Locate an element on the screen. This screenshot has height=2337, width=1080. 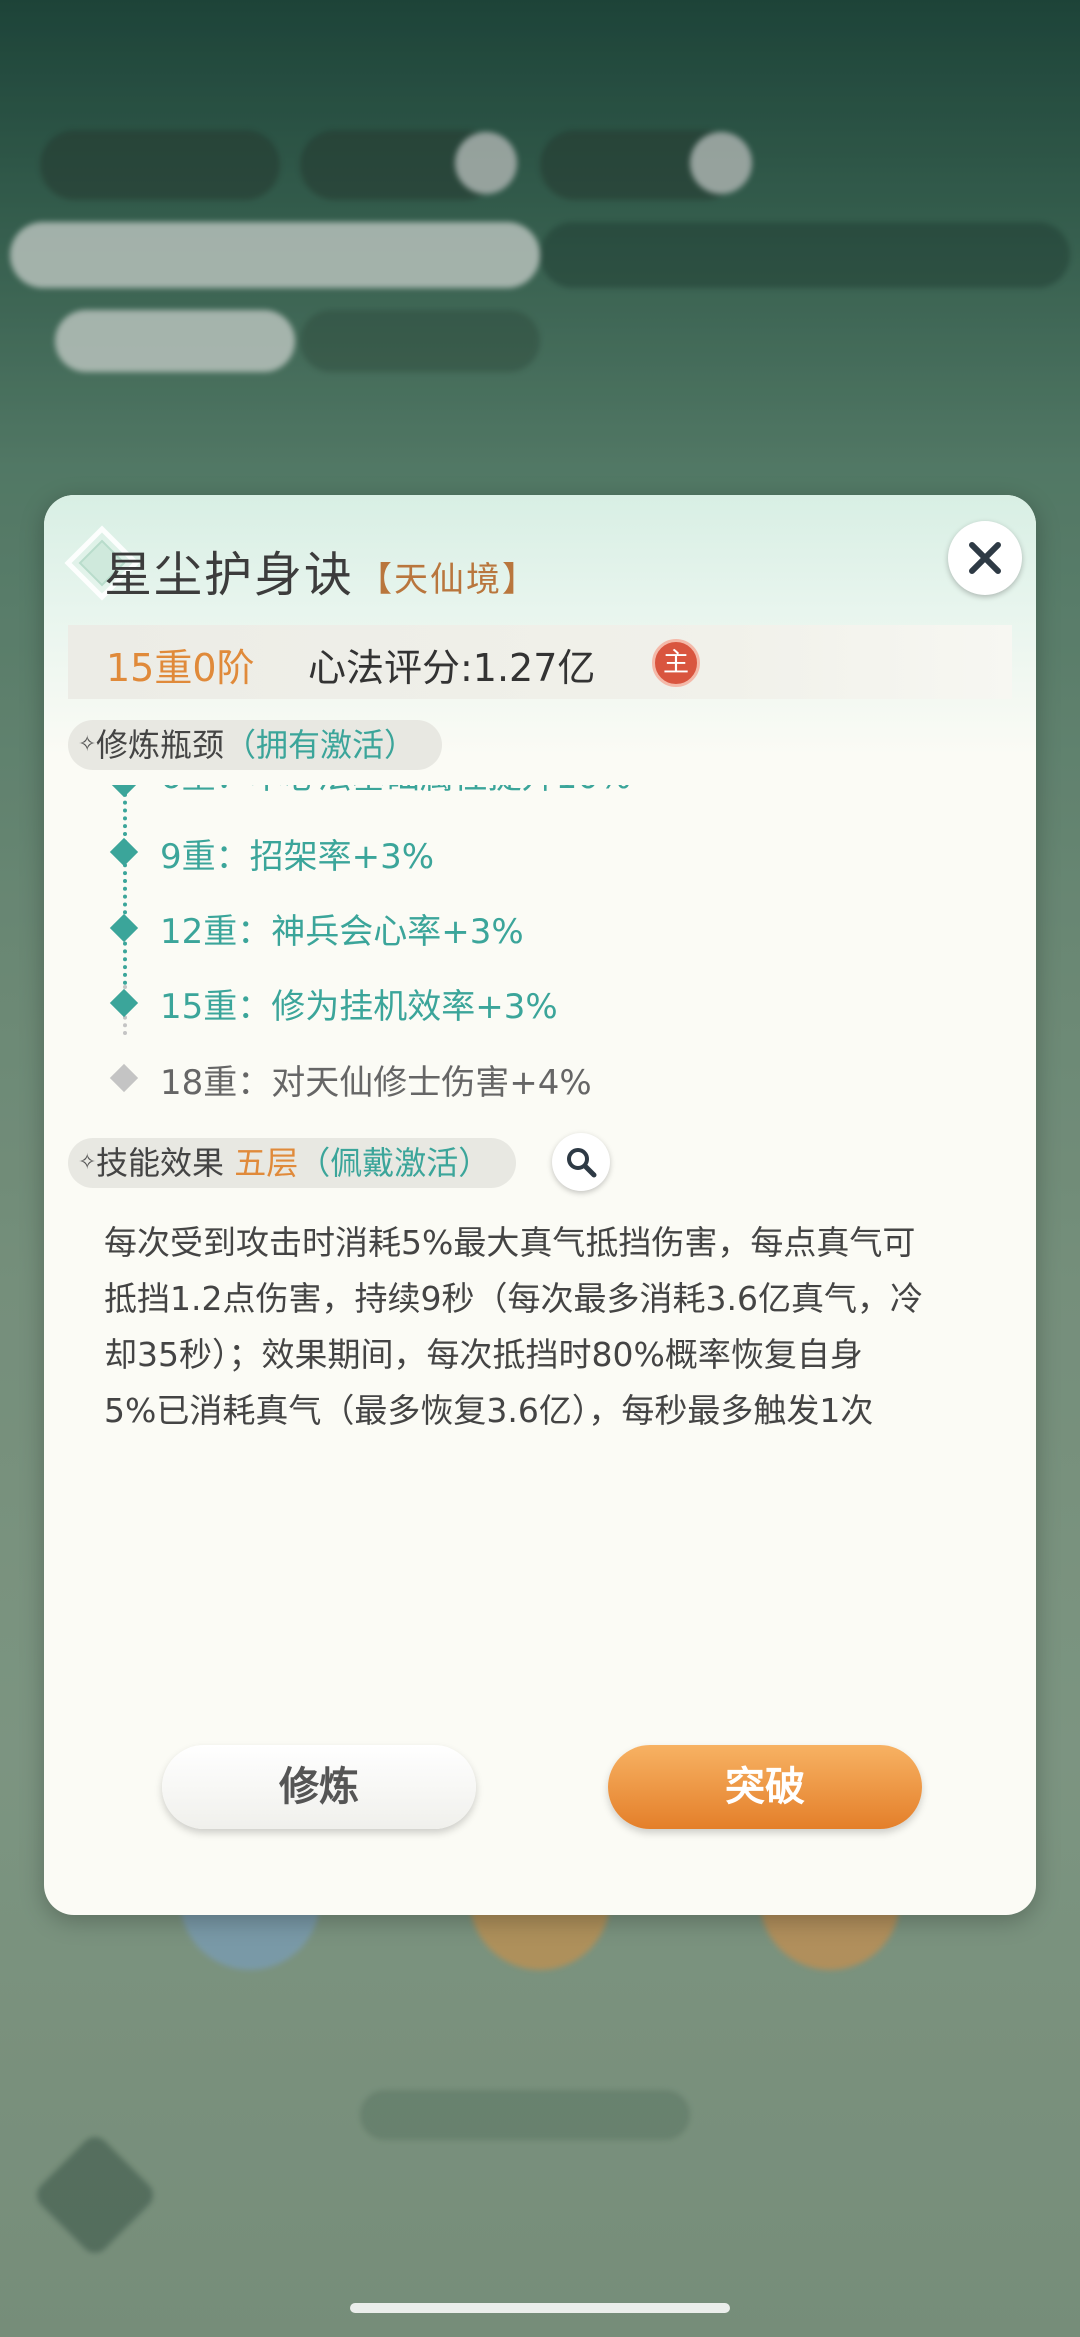
search-icon is located at coordinates (582, 1163).